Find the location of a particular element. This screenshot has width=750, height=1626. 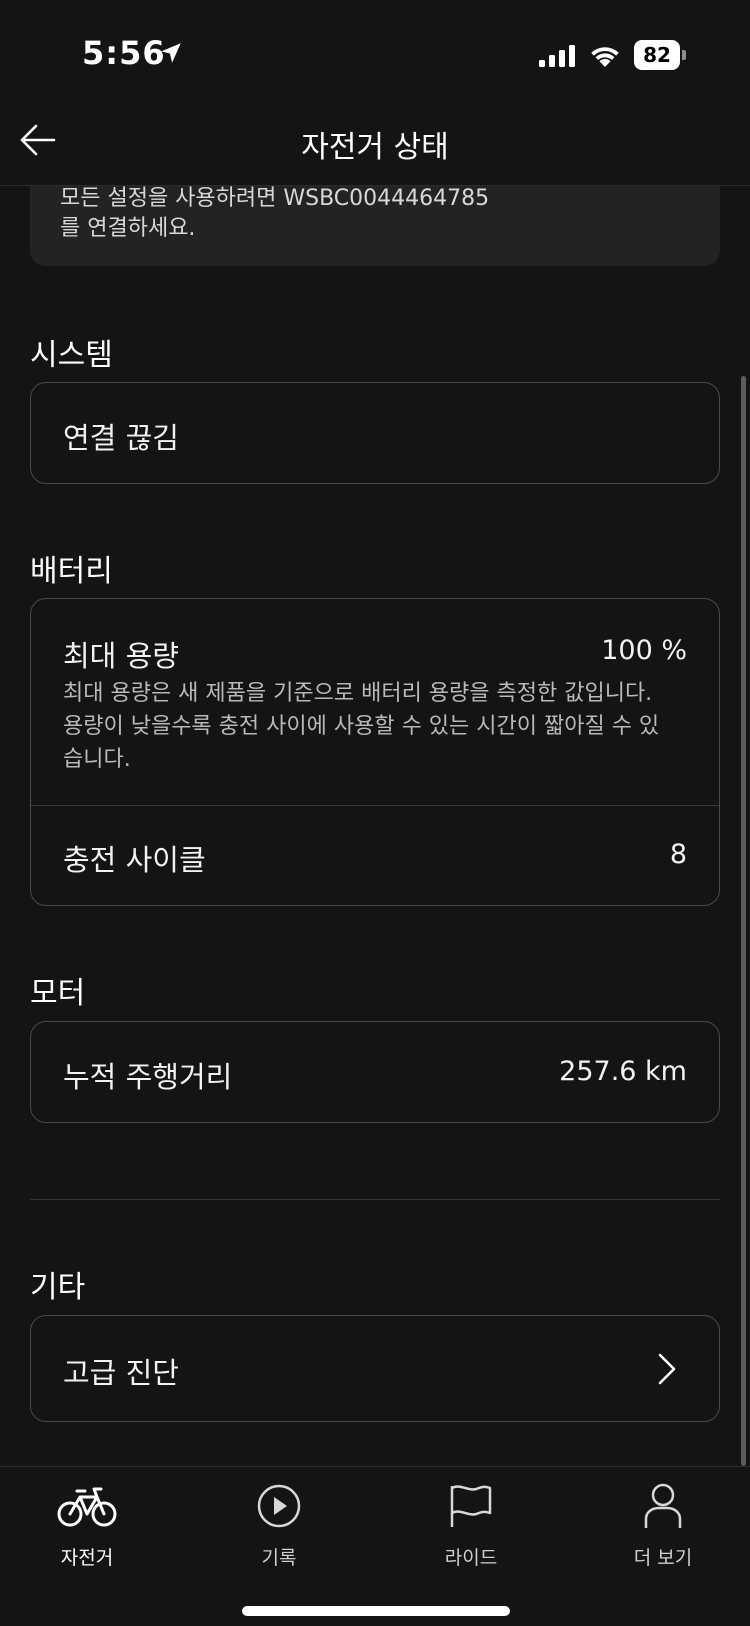

wifi-icon is located at coordinates (605, 57).